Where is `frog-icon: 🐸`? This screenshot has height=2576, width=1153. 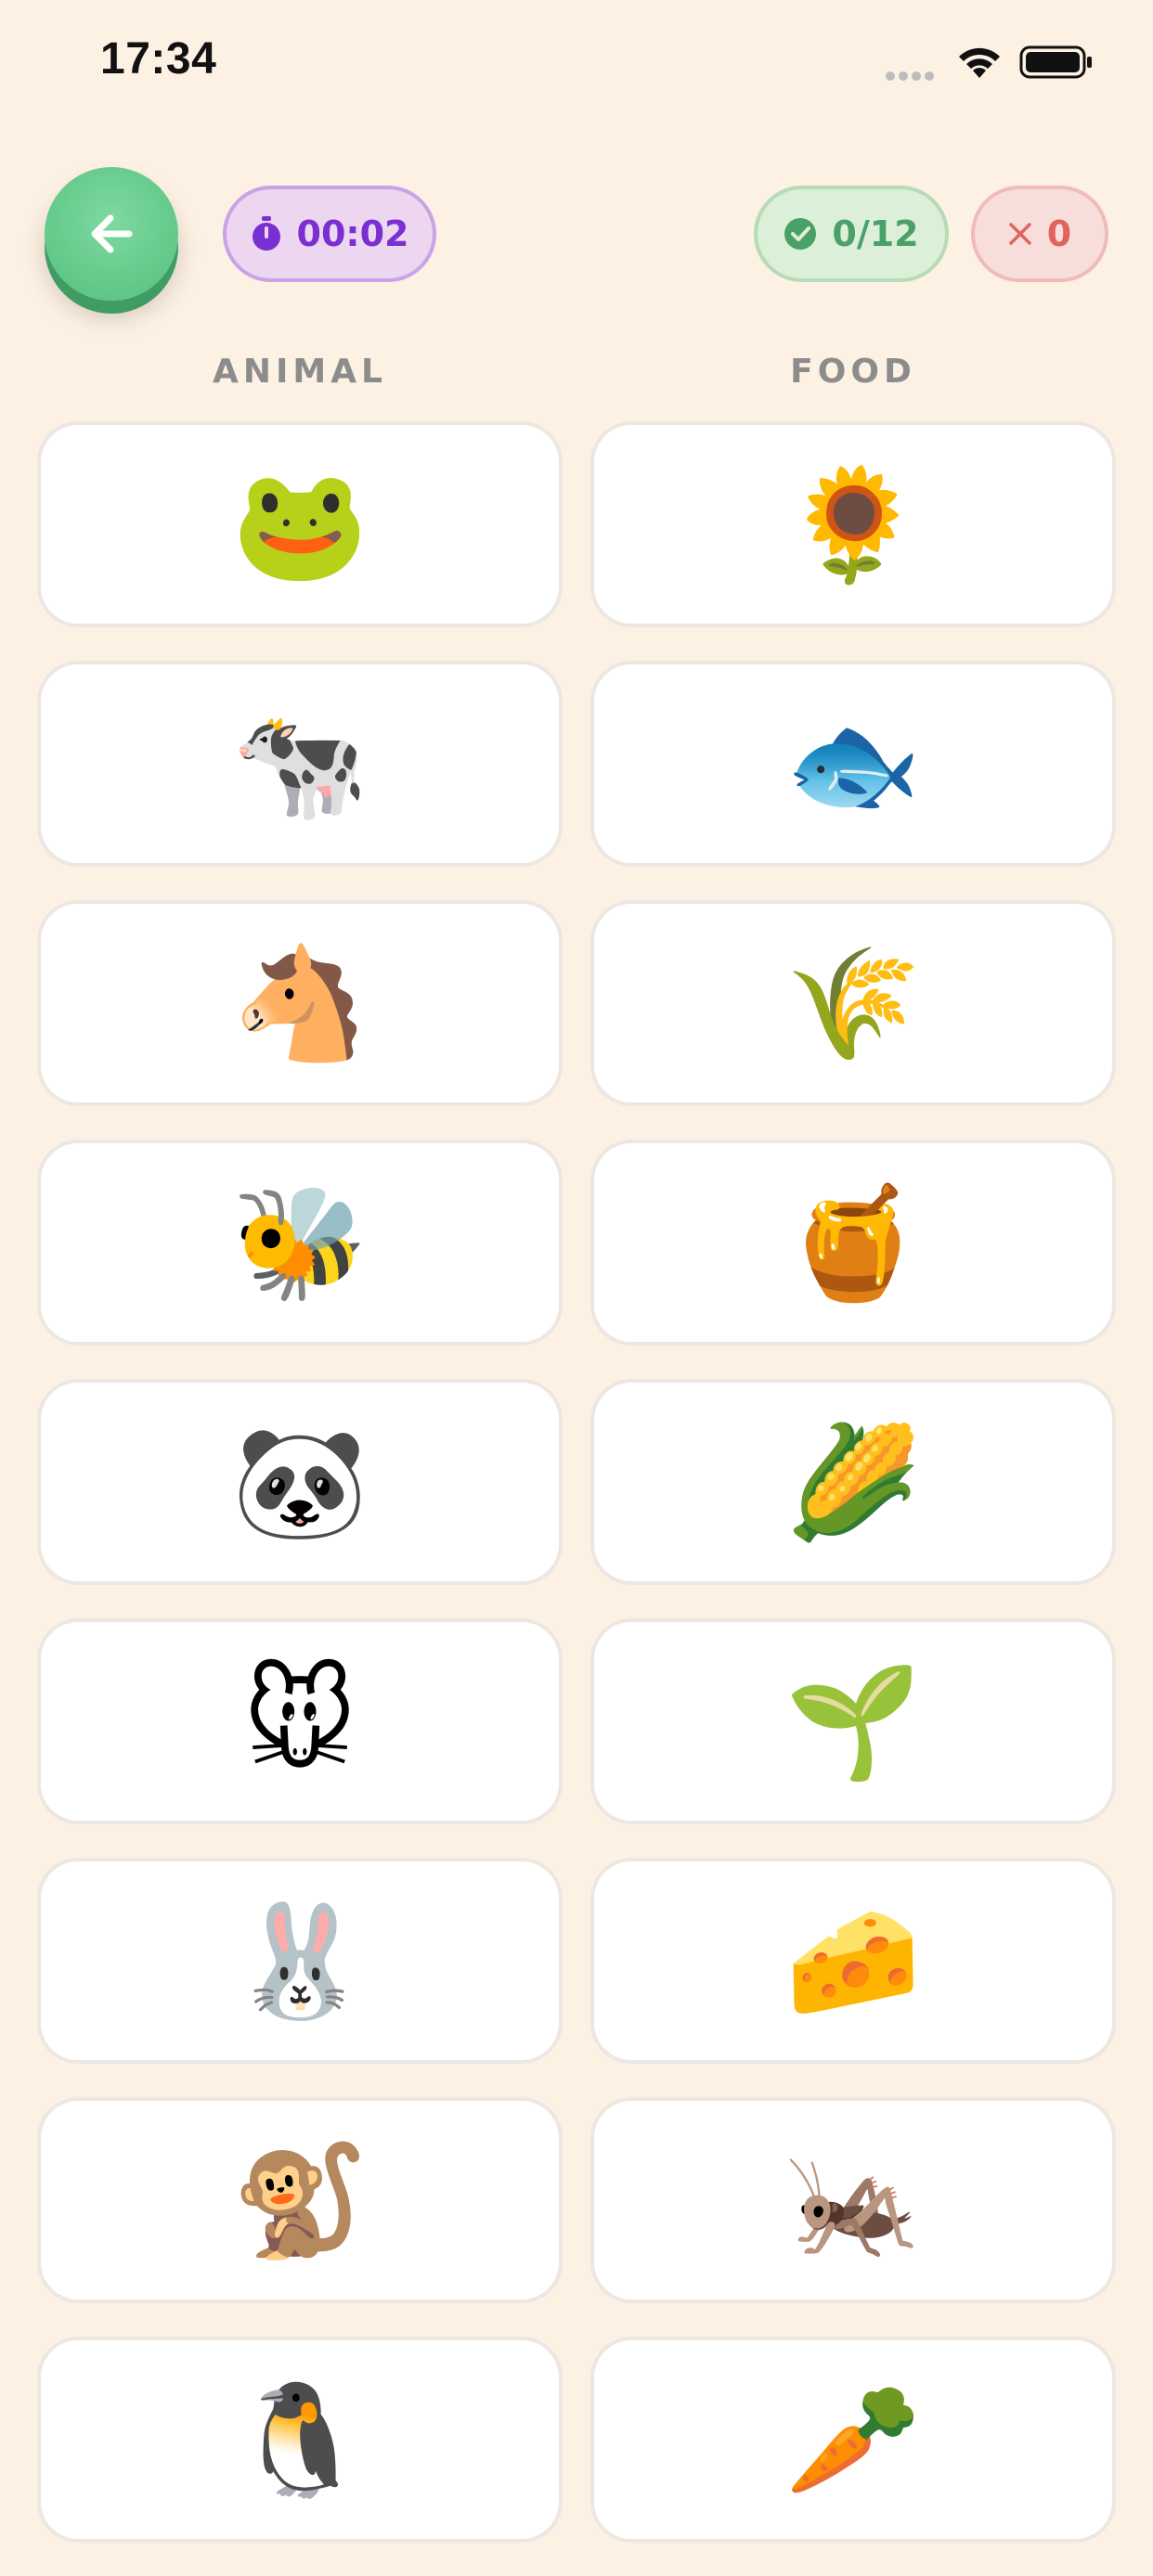 frog-icon: 🐸 is located at coordinates (300, 524).